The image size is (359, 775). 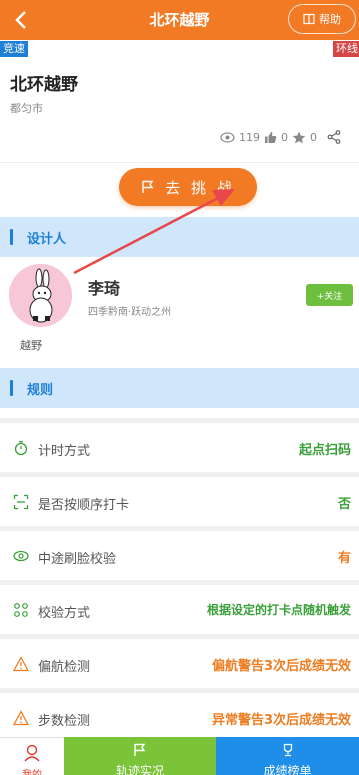 I want to click on designer-handle: 越野, so click(x=31, y=345).